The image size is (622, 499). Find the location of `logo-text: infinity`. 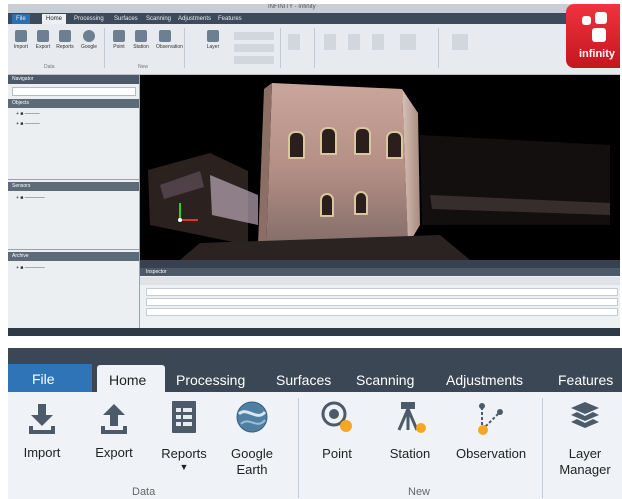

logo-text: infinity is located at coordinates (597, 54).